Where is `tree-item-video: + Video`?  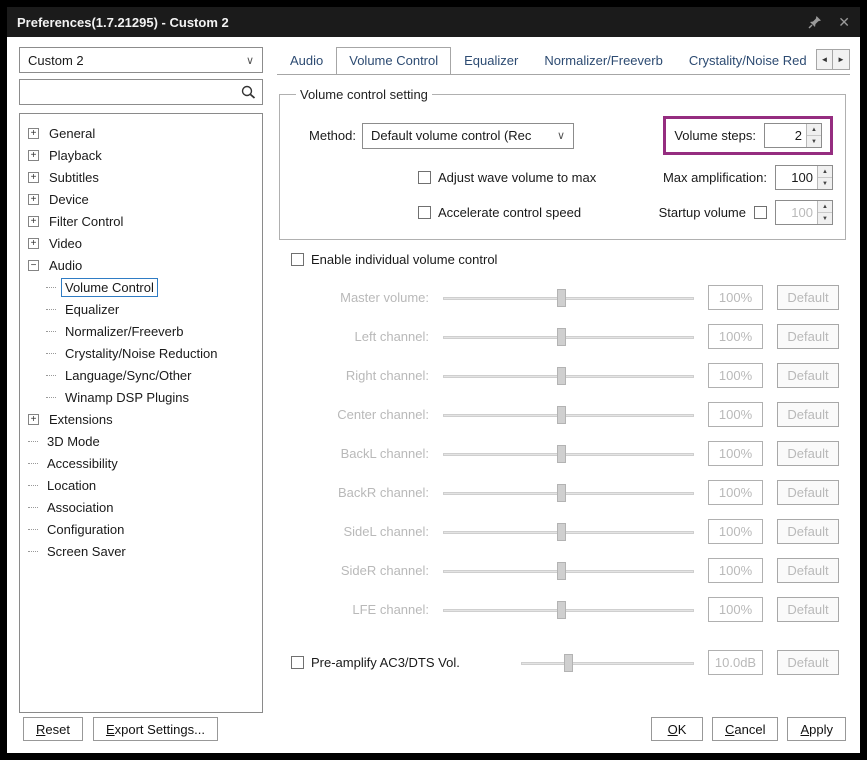
tree-item-video: + Video is located at coordinates (141, 243).